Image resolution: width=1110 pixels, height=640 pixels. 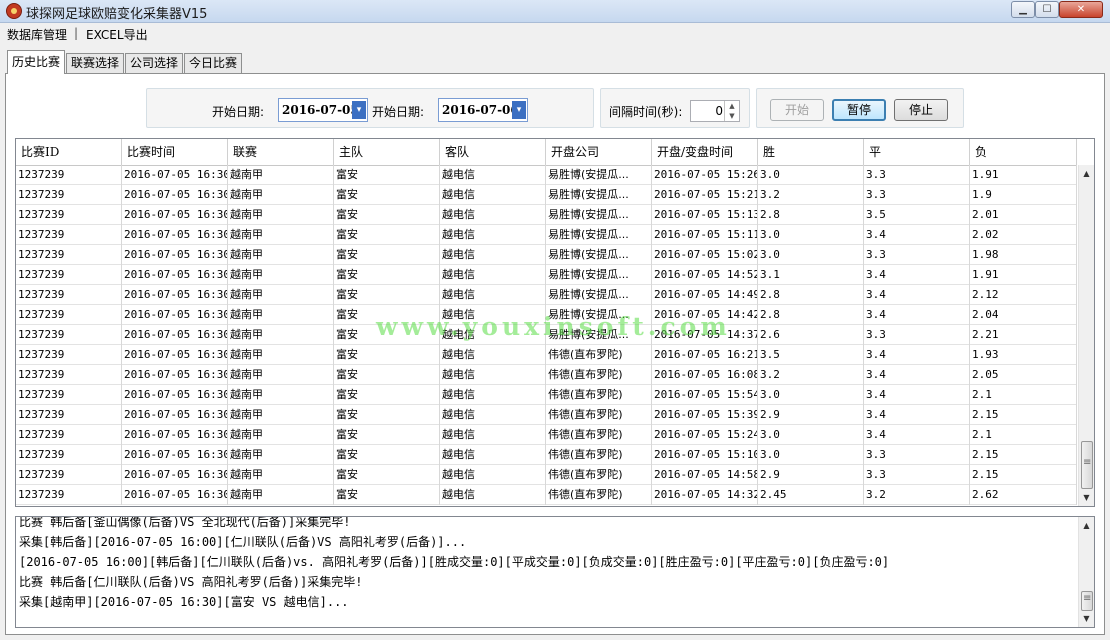 I want to click on pause-button: 暂停, so click(x=859, y=110).